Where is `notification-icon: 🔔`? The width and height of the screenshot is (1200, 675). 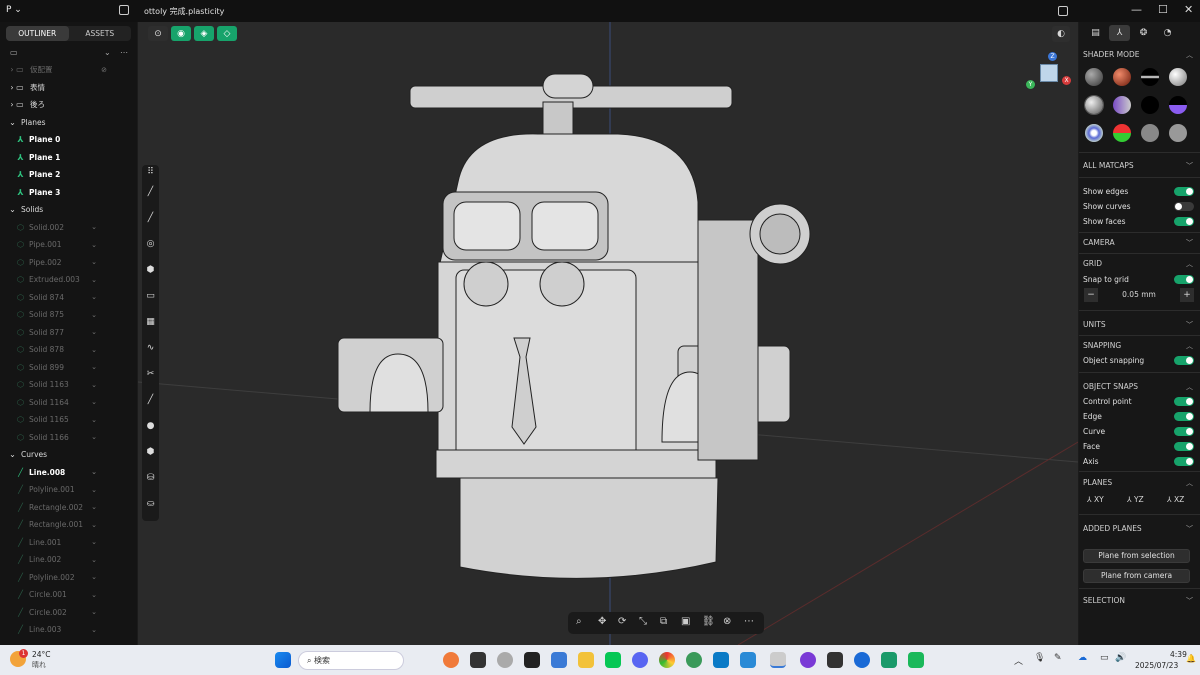
notification-icon: 🔔 is located at coordinates (1191, 658).